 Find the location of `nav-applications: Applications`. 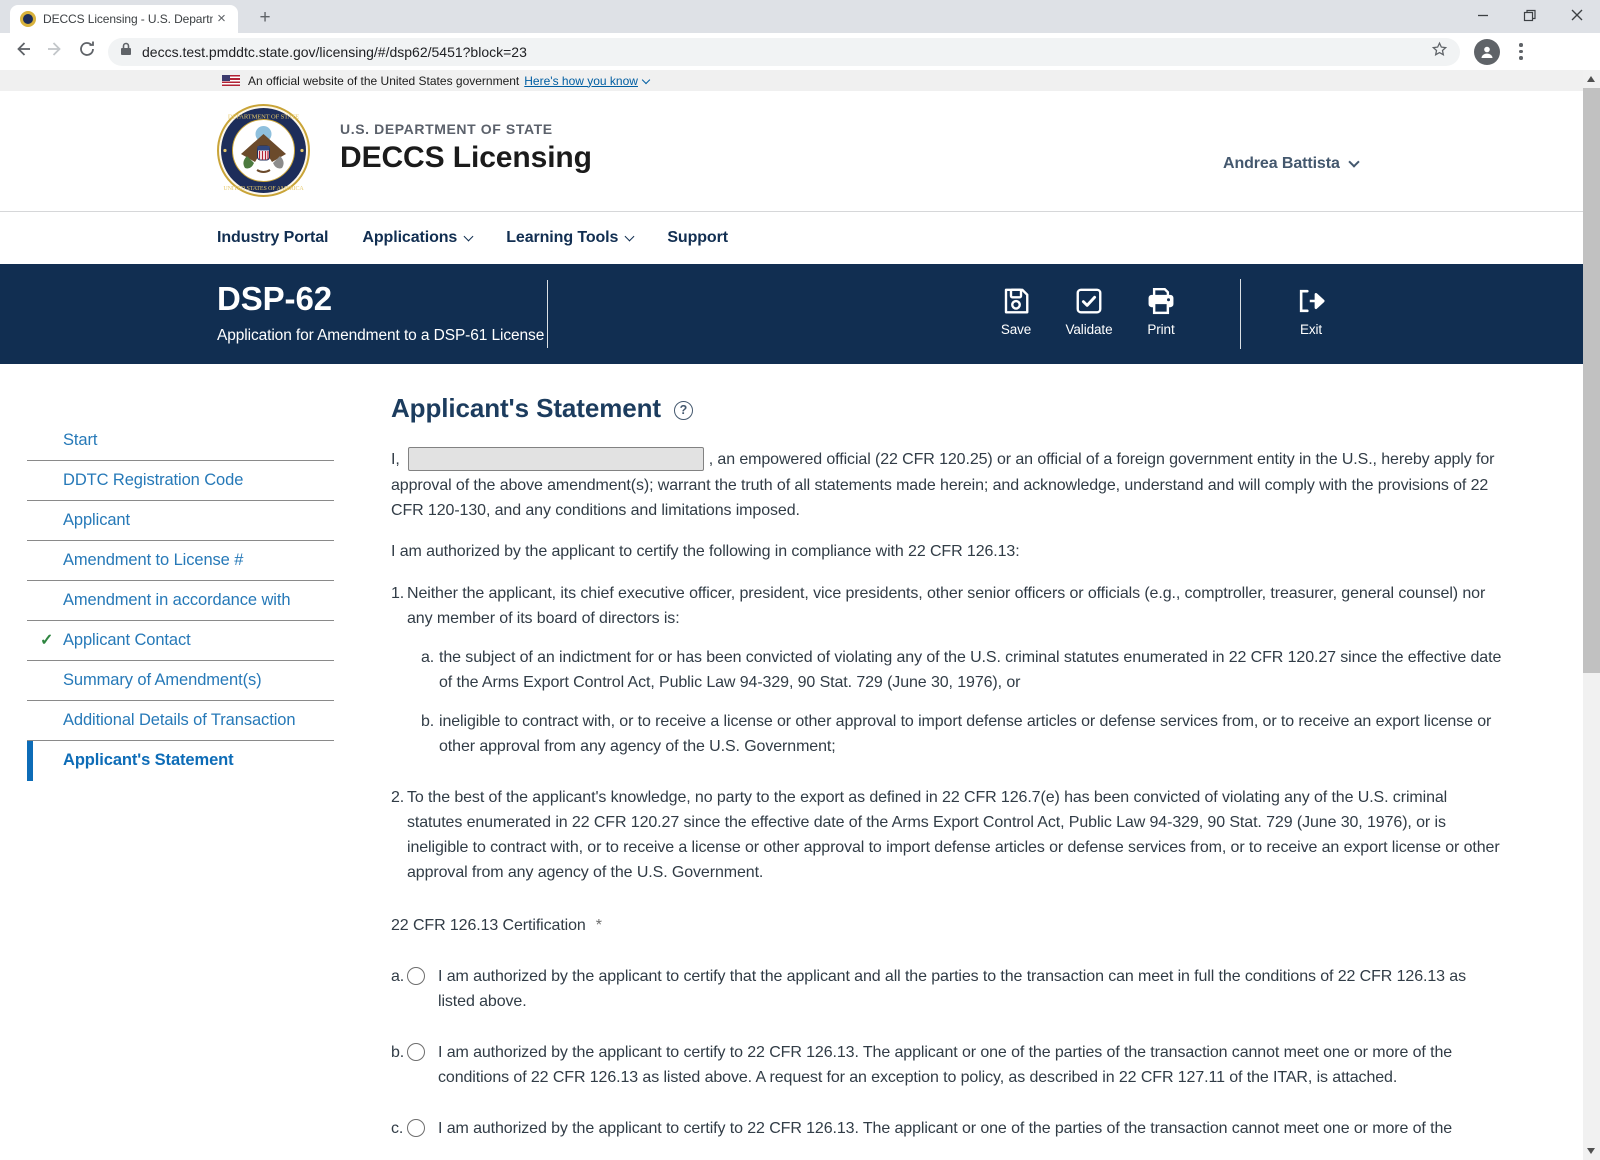

nav-applications: Applications is located at coordinates (418, 238).